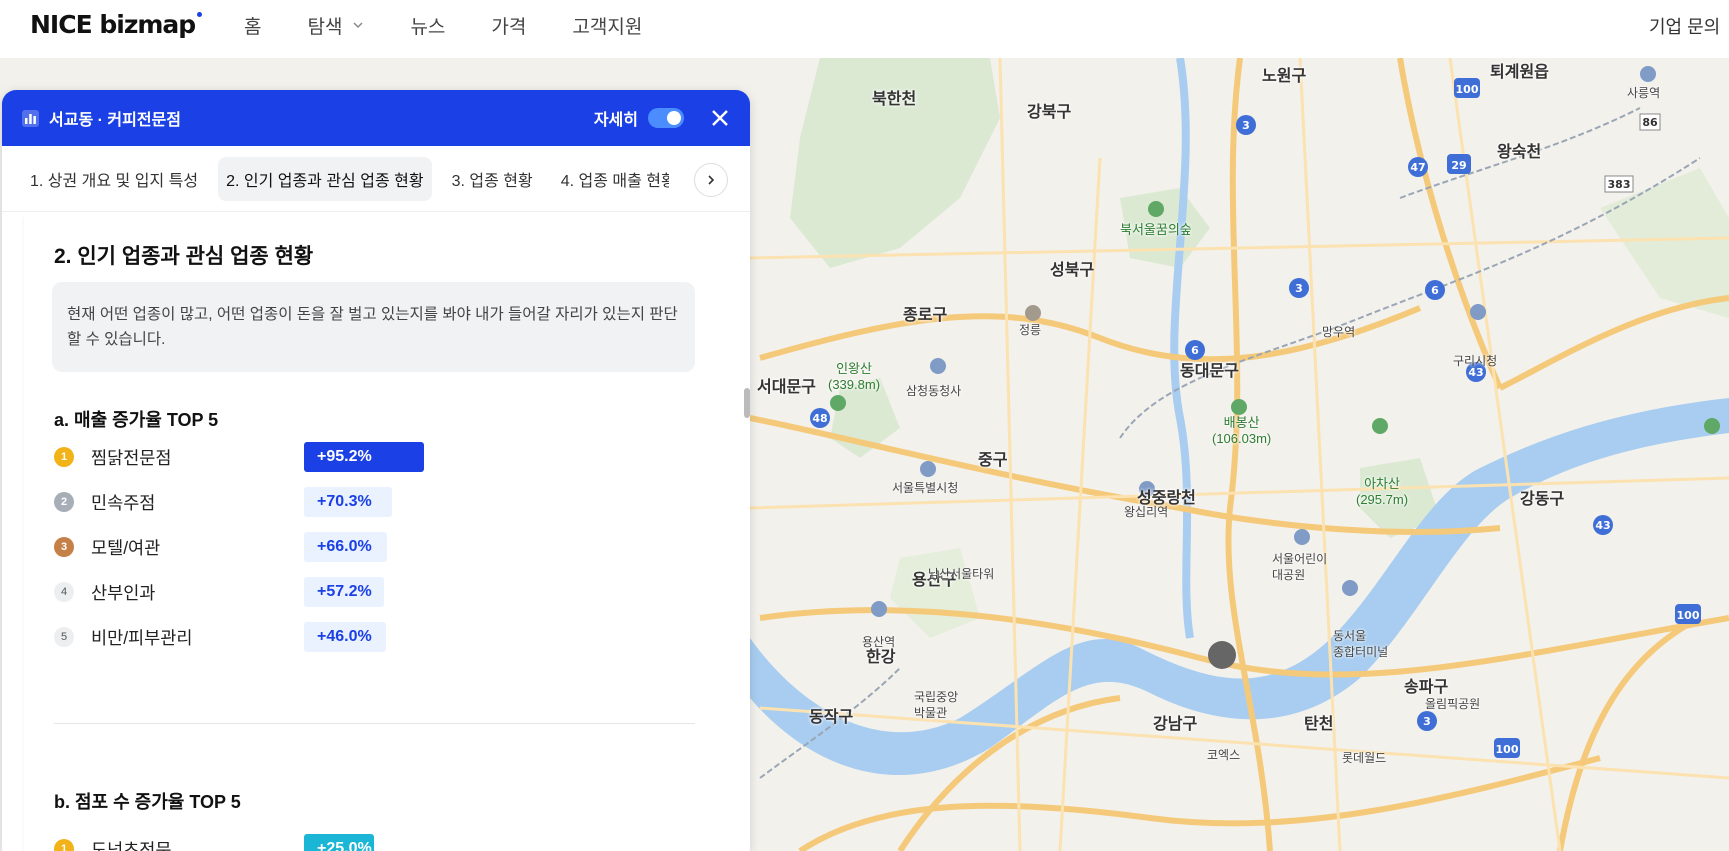 Image resolution: width=1729 pixels, height=851 pixels. What do you see at coordinates (786, 387) in the screenshot?
I see `map-label-seodaemun: 서대문구` at bounding box center [786, 387].